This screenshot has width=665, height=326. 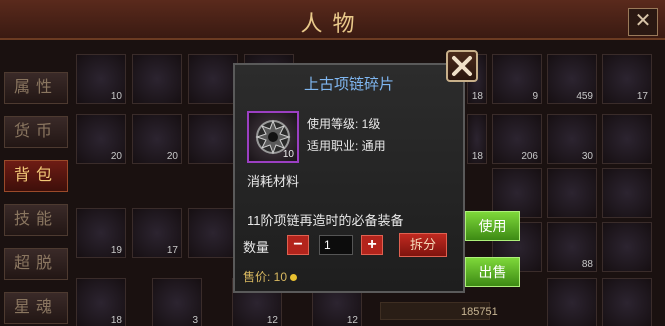 I want to click on inventory-slot: 9, so click(x=517, y=79).